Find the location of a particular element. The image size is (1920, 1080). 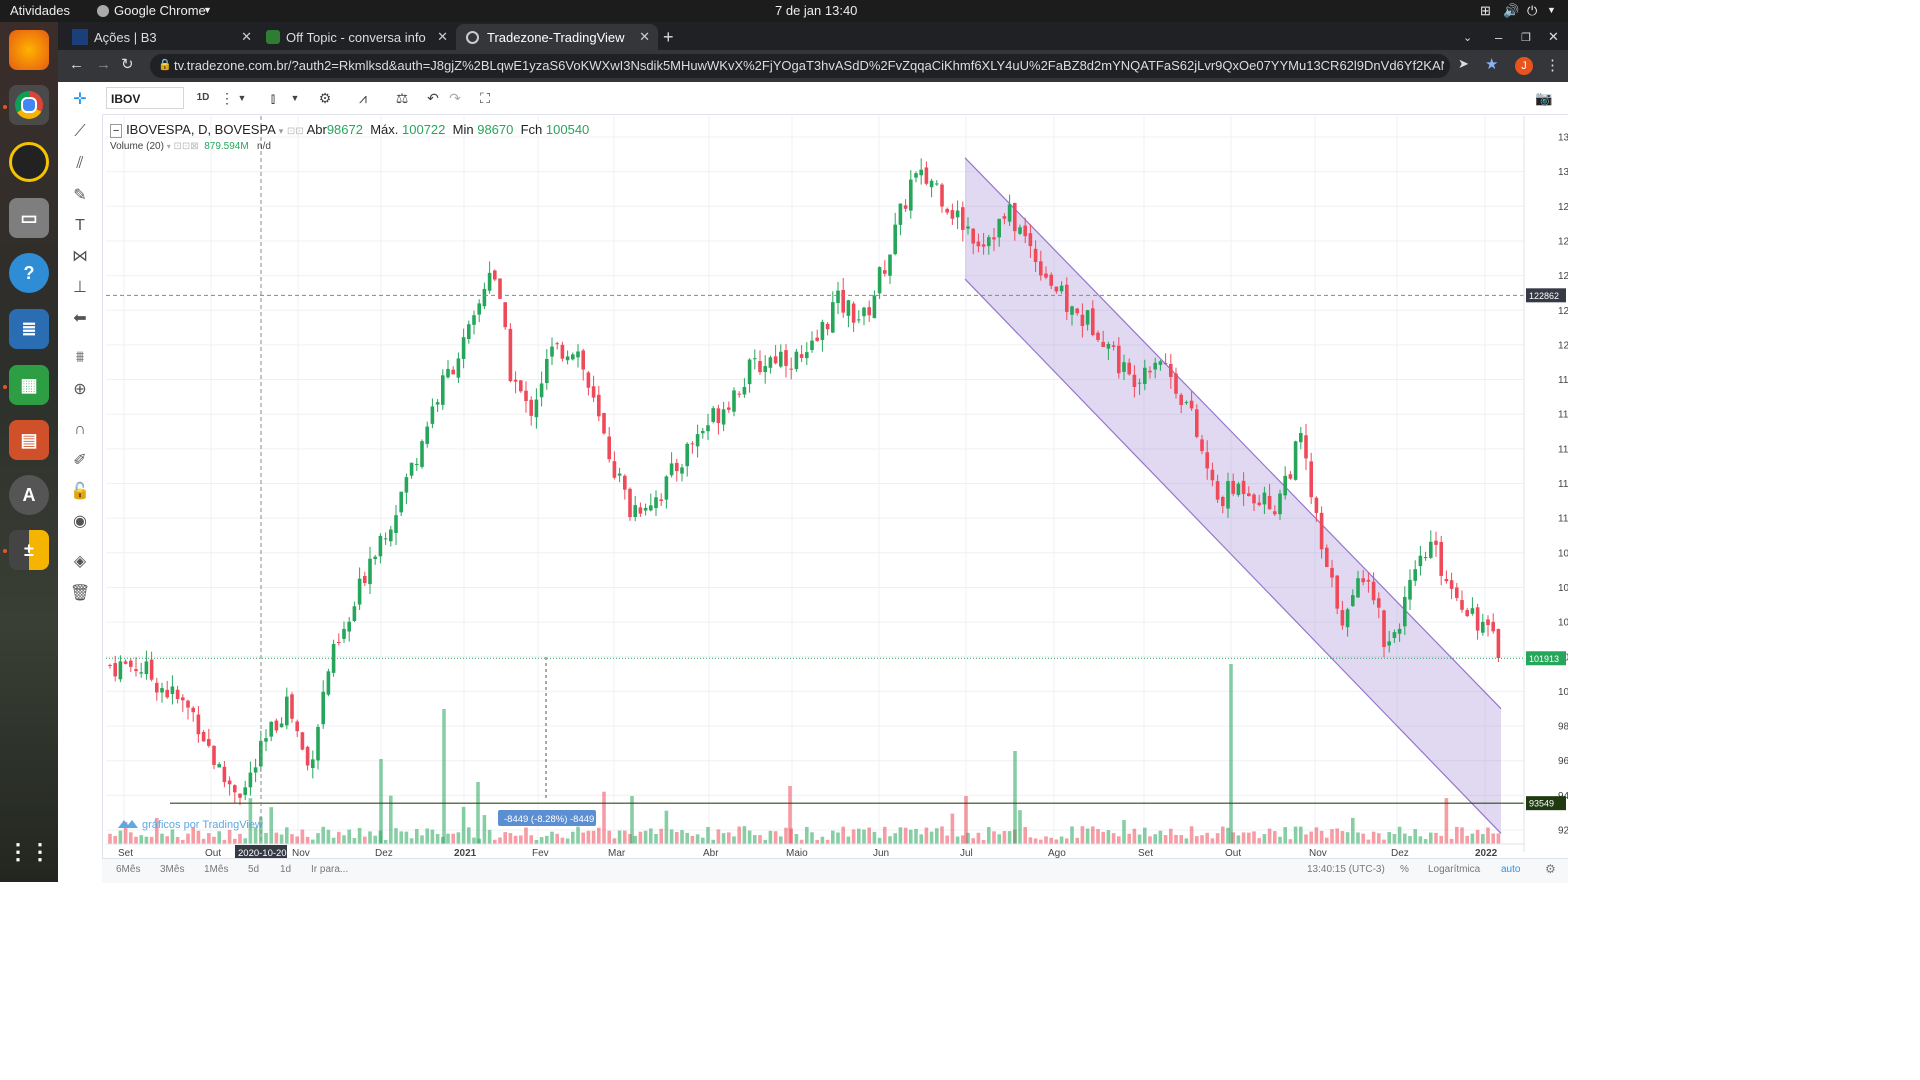

y-tick-label: 96000 is located at coordinates (1563, 761).